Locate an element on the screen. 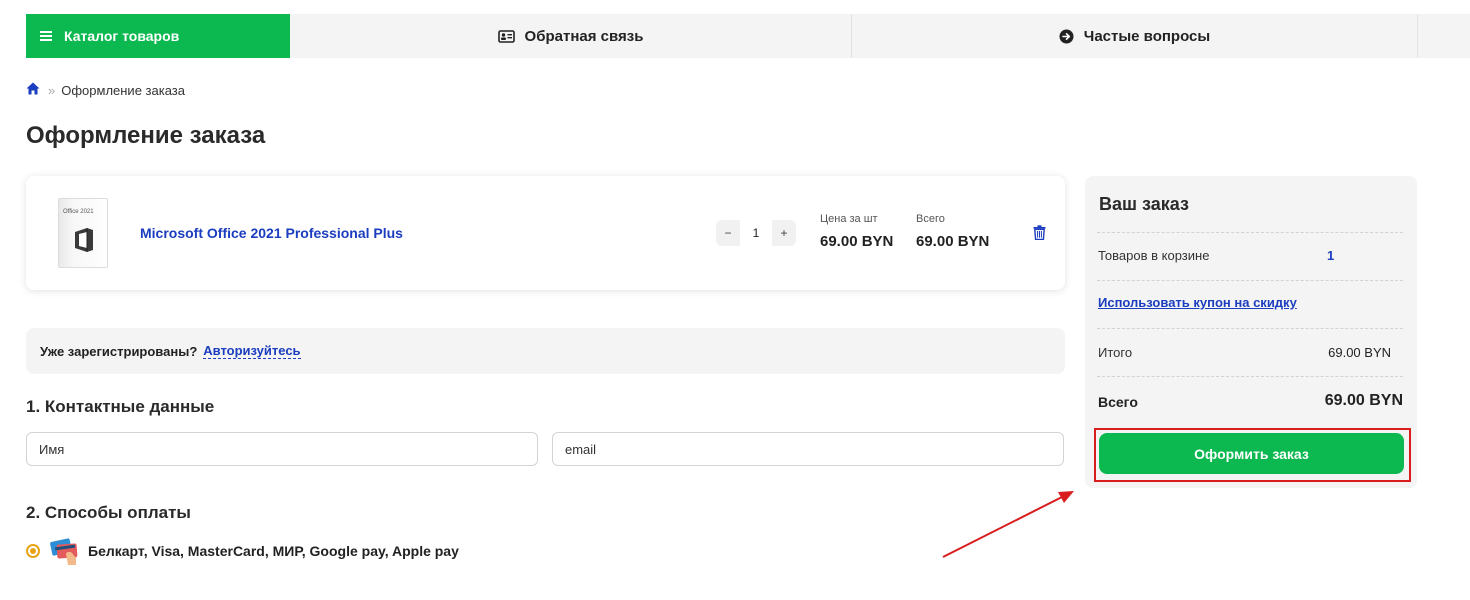 Image resolution: width=1470 pixels, height=600 pixels. nav-feedback-label: Обратная связь is located at coordinates (584, 36).